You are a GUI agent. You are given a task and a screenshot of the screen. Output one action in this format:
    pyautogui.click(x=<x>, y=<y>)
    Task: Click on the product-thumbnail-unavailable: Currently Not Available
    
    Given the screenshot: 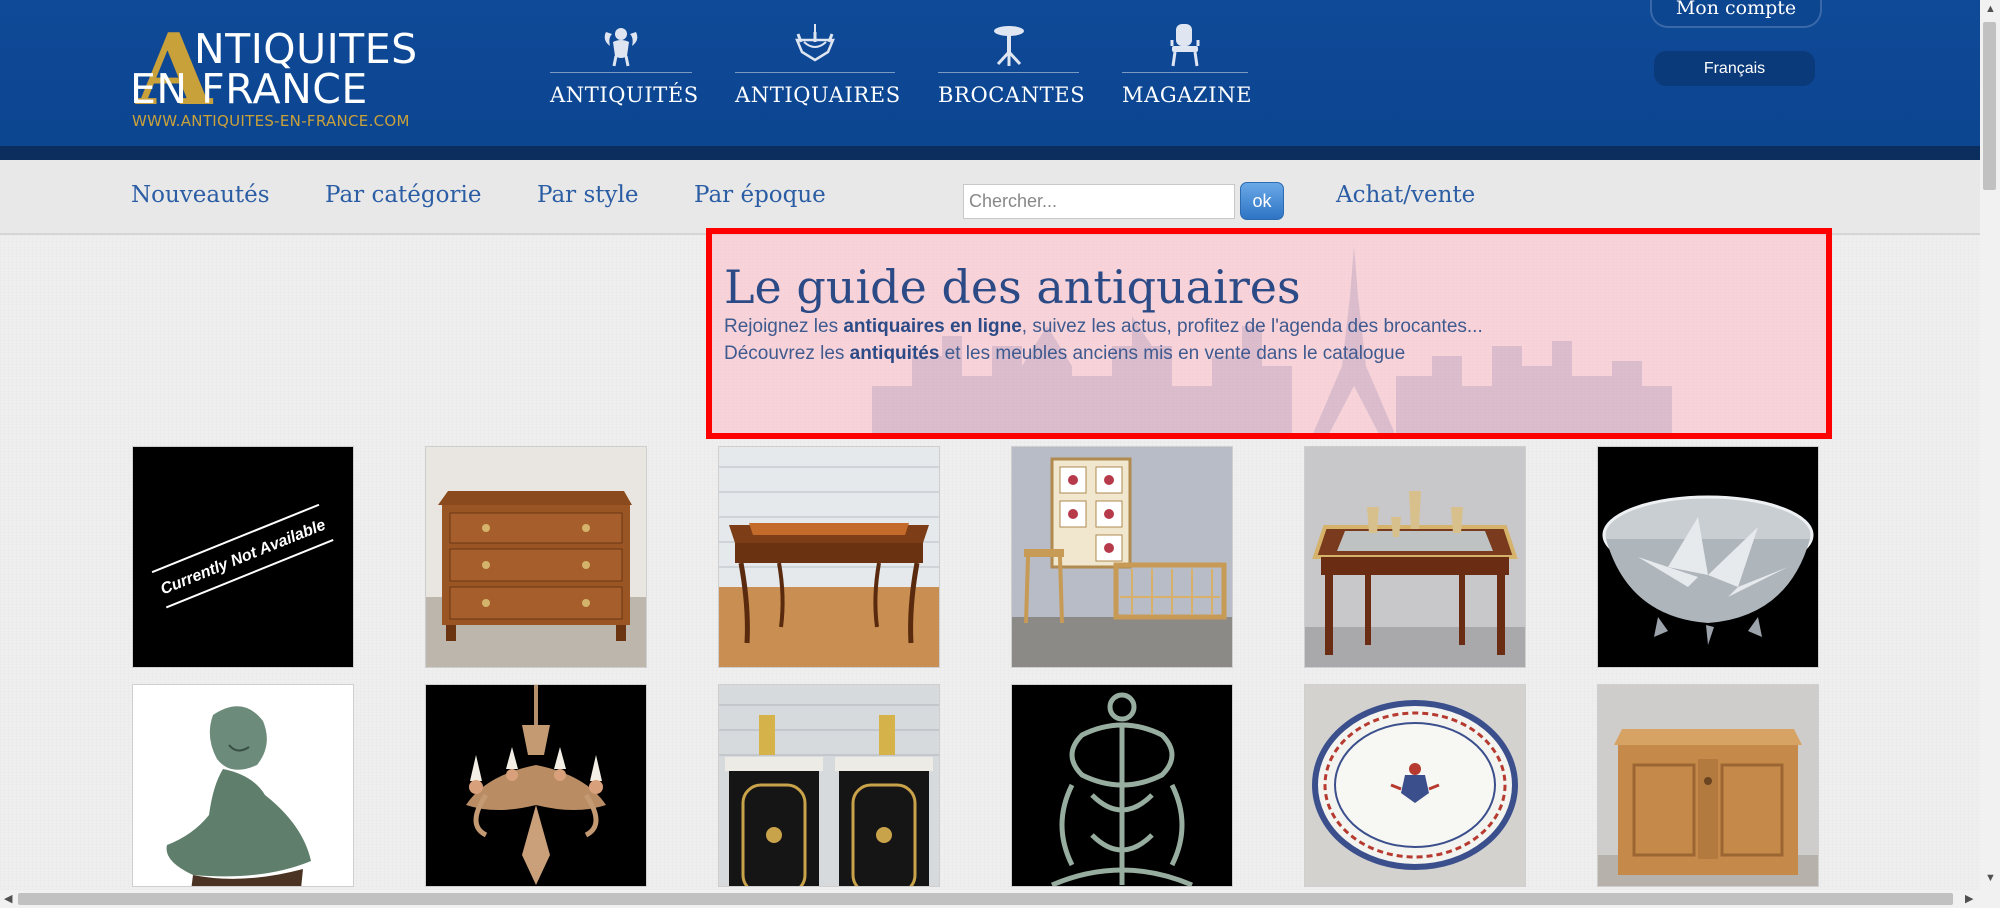 What is the action you would take?
    pyautogui.click(x=243, y=557)
    